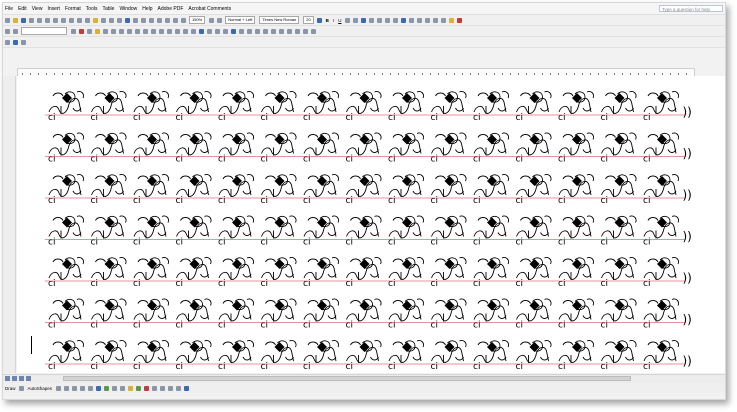  Describe the element at coordinates (95, 20) in the screenshot. I see `paste-icon` at that location.